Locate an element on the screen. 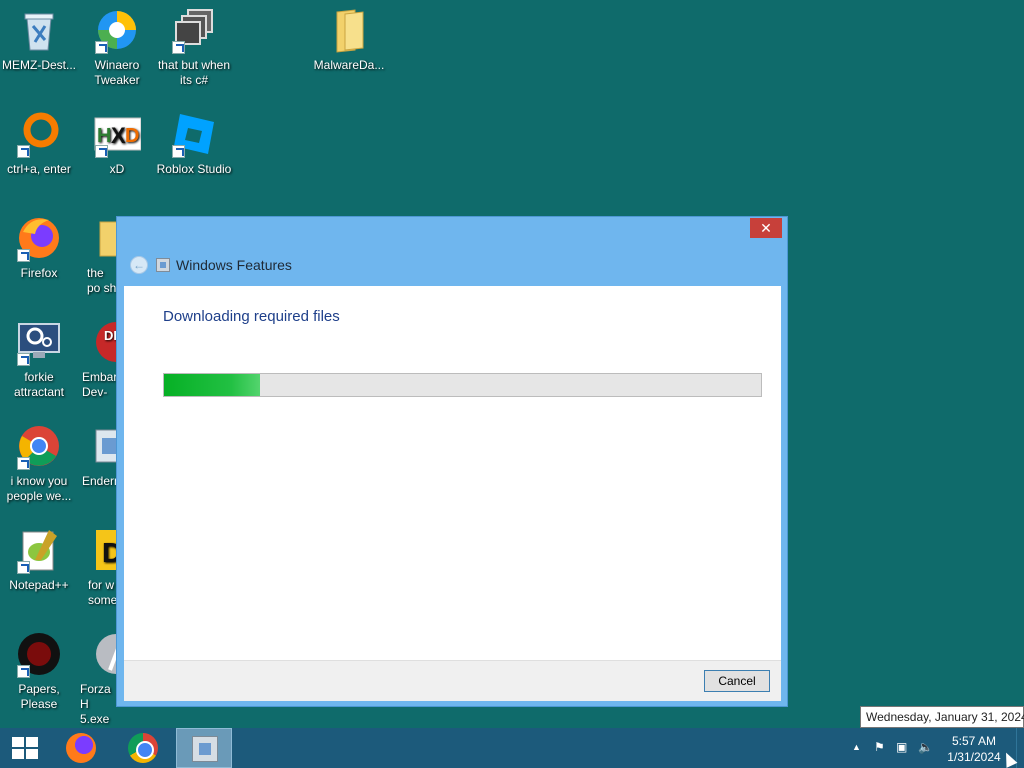 This screenshot has height=768, width=1024. cancel-button: Cancel is located at coordinates (737, 681).